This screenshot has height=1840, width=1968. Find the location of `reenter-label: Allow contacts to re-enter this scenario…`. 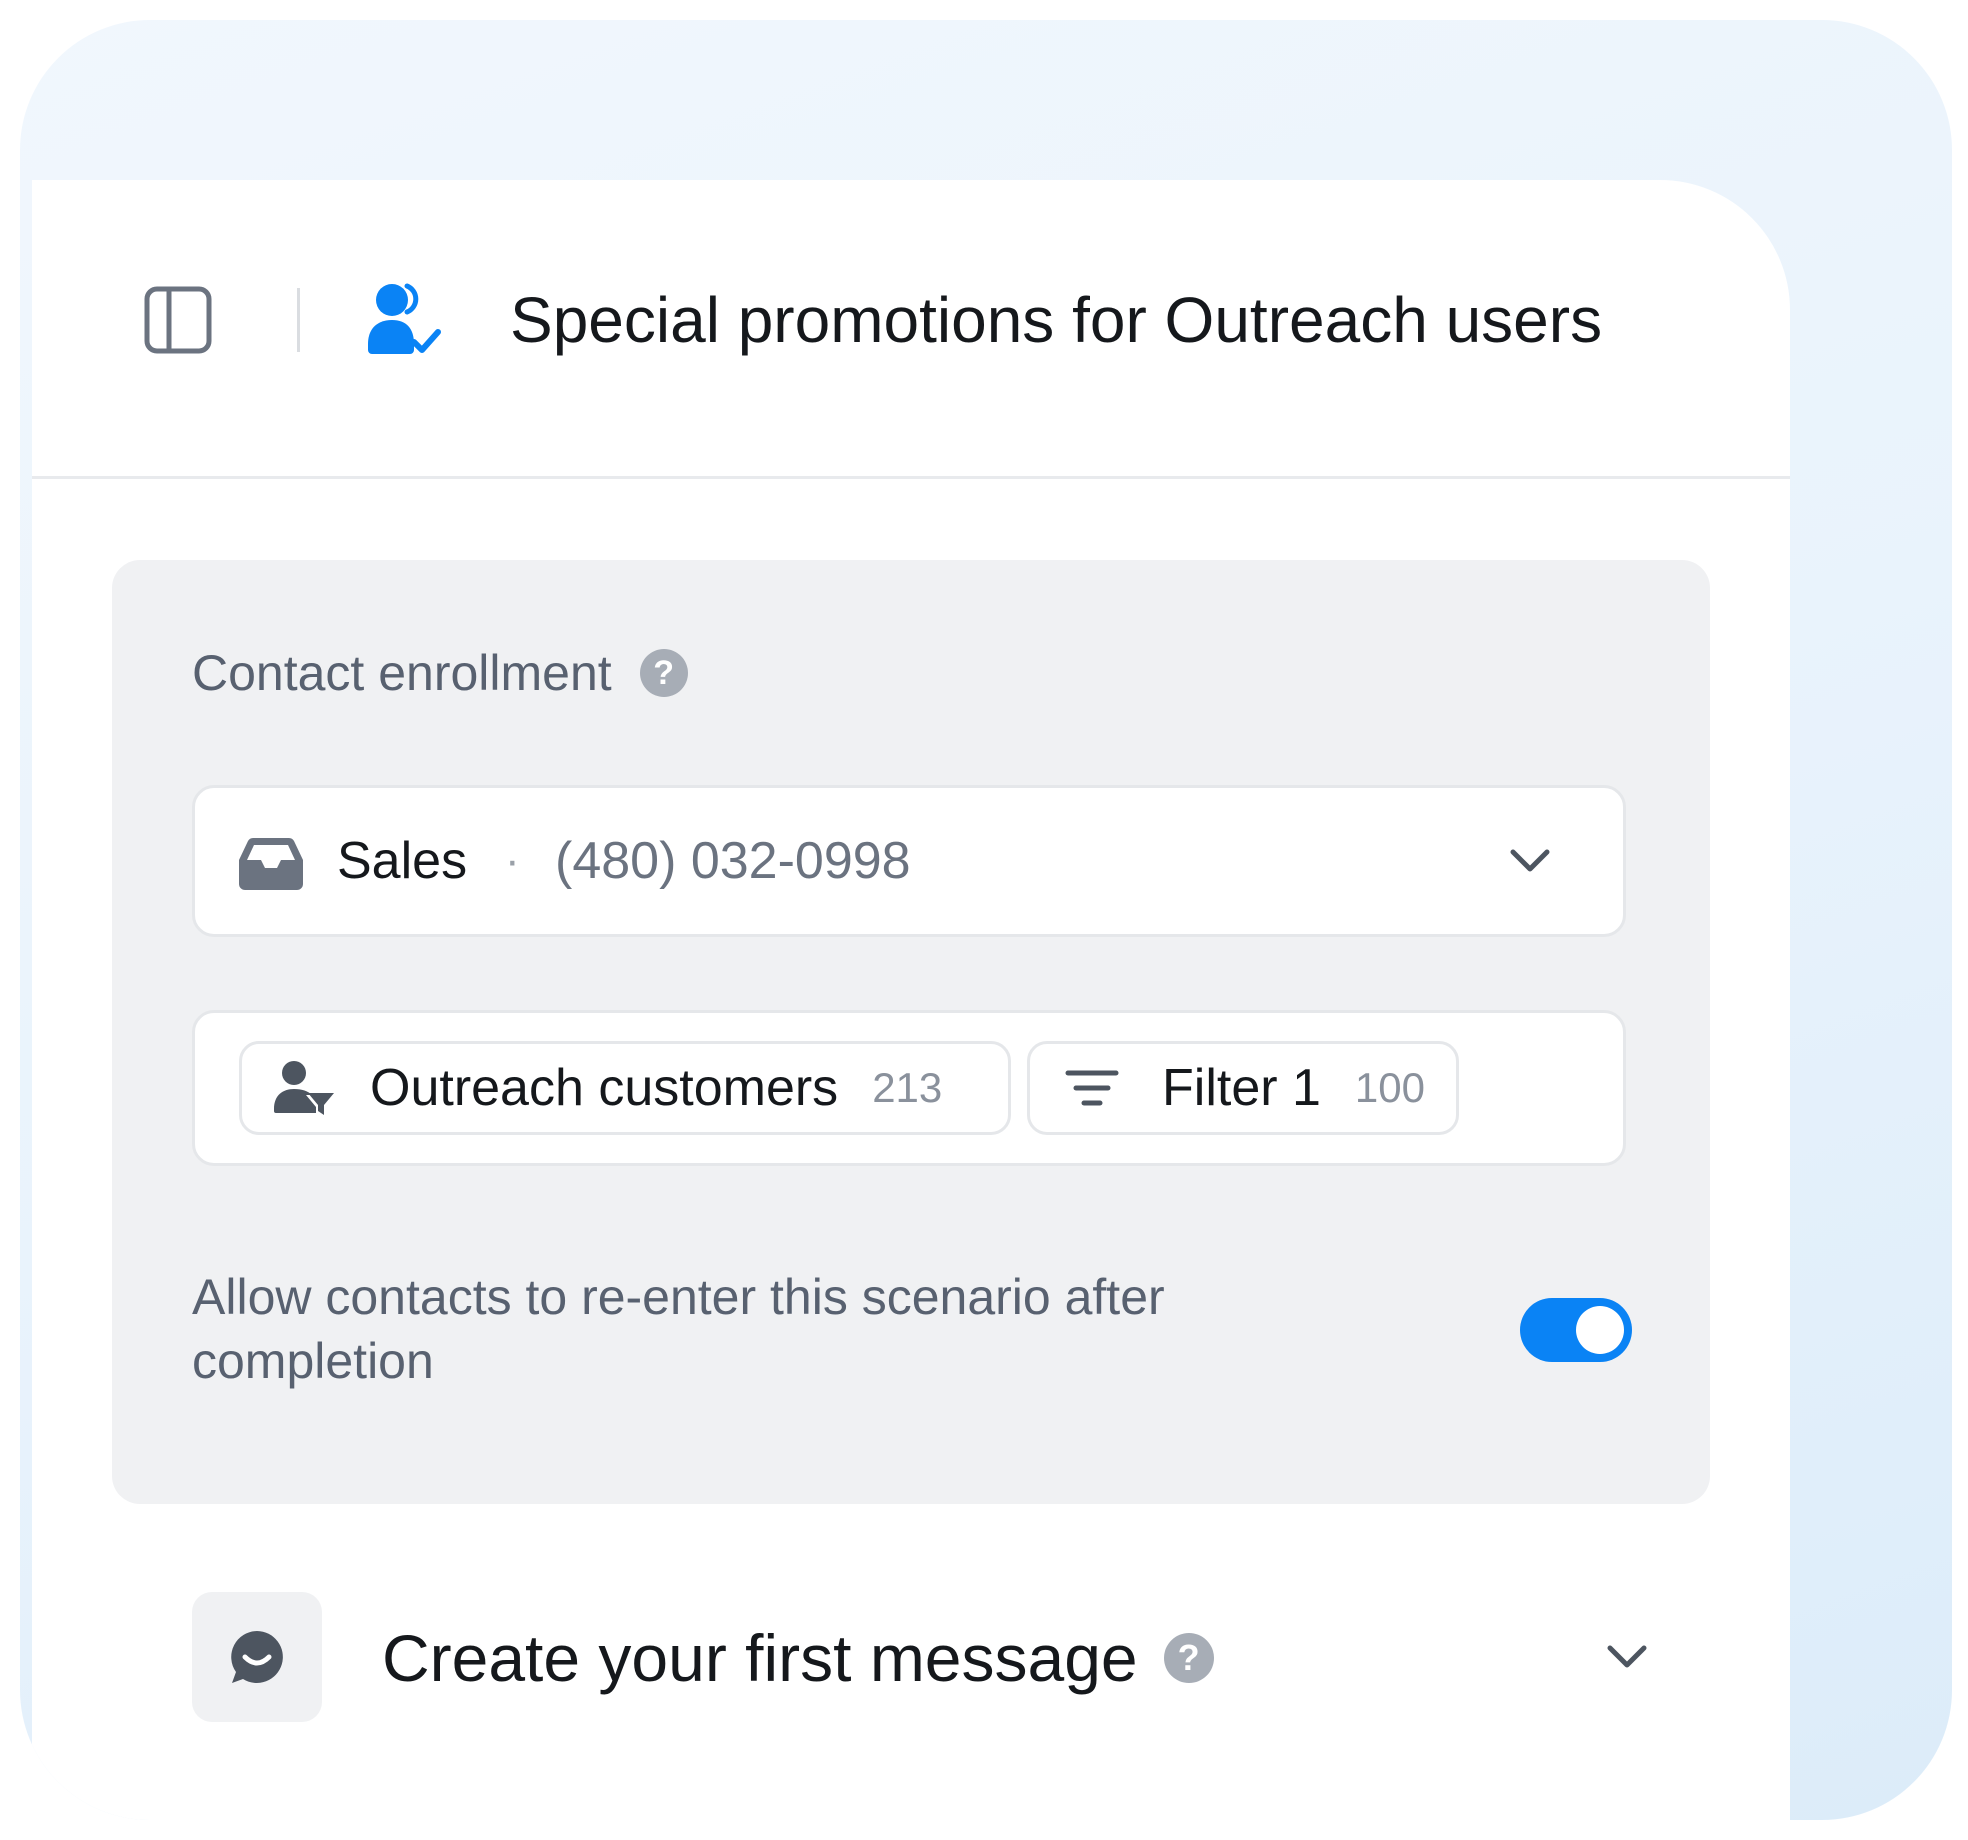

reenter-label: Allow contacts to re-enter this scenario… is located at coordinates (678, 1329).